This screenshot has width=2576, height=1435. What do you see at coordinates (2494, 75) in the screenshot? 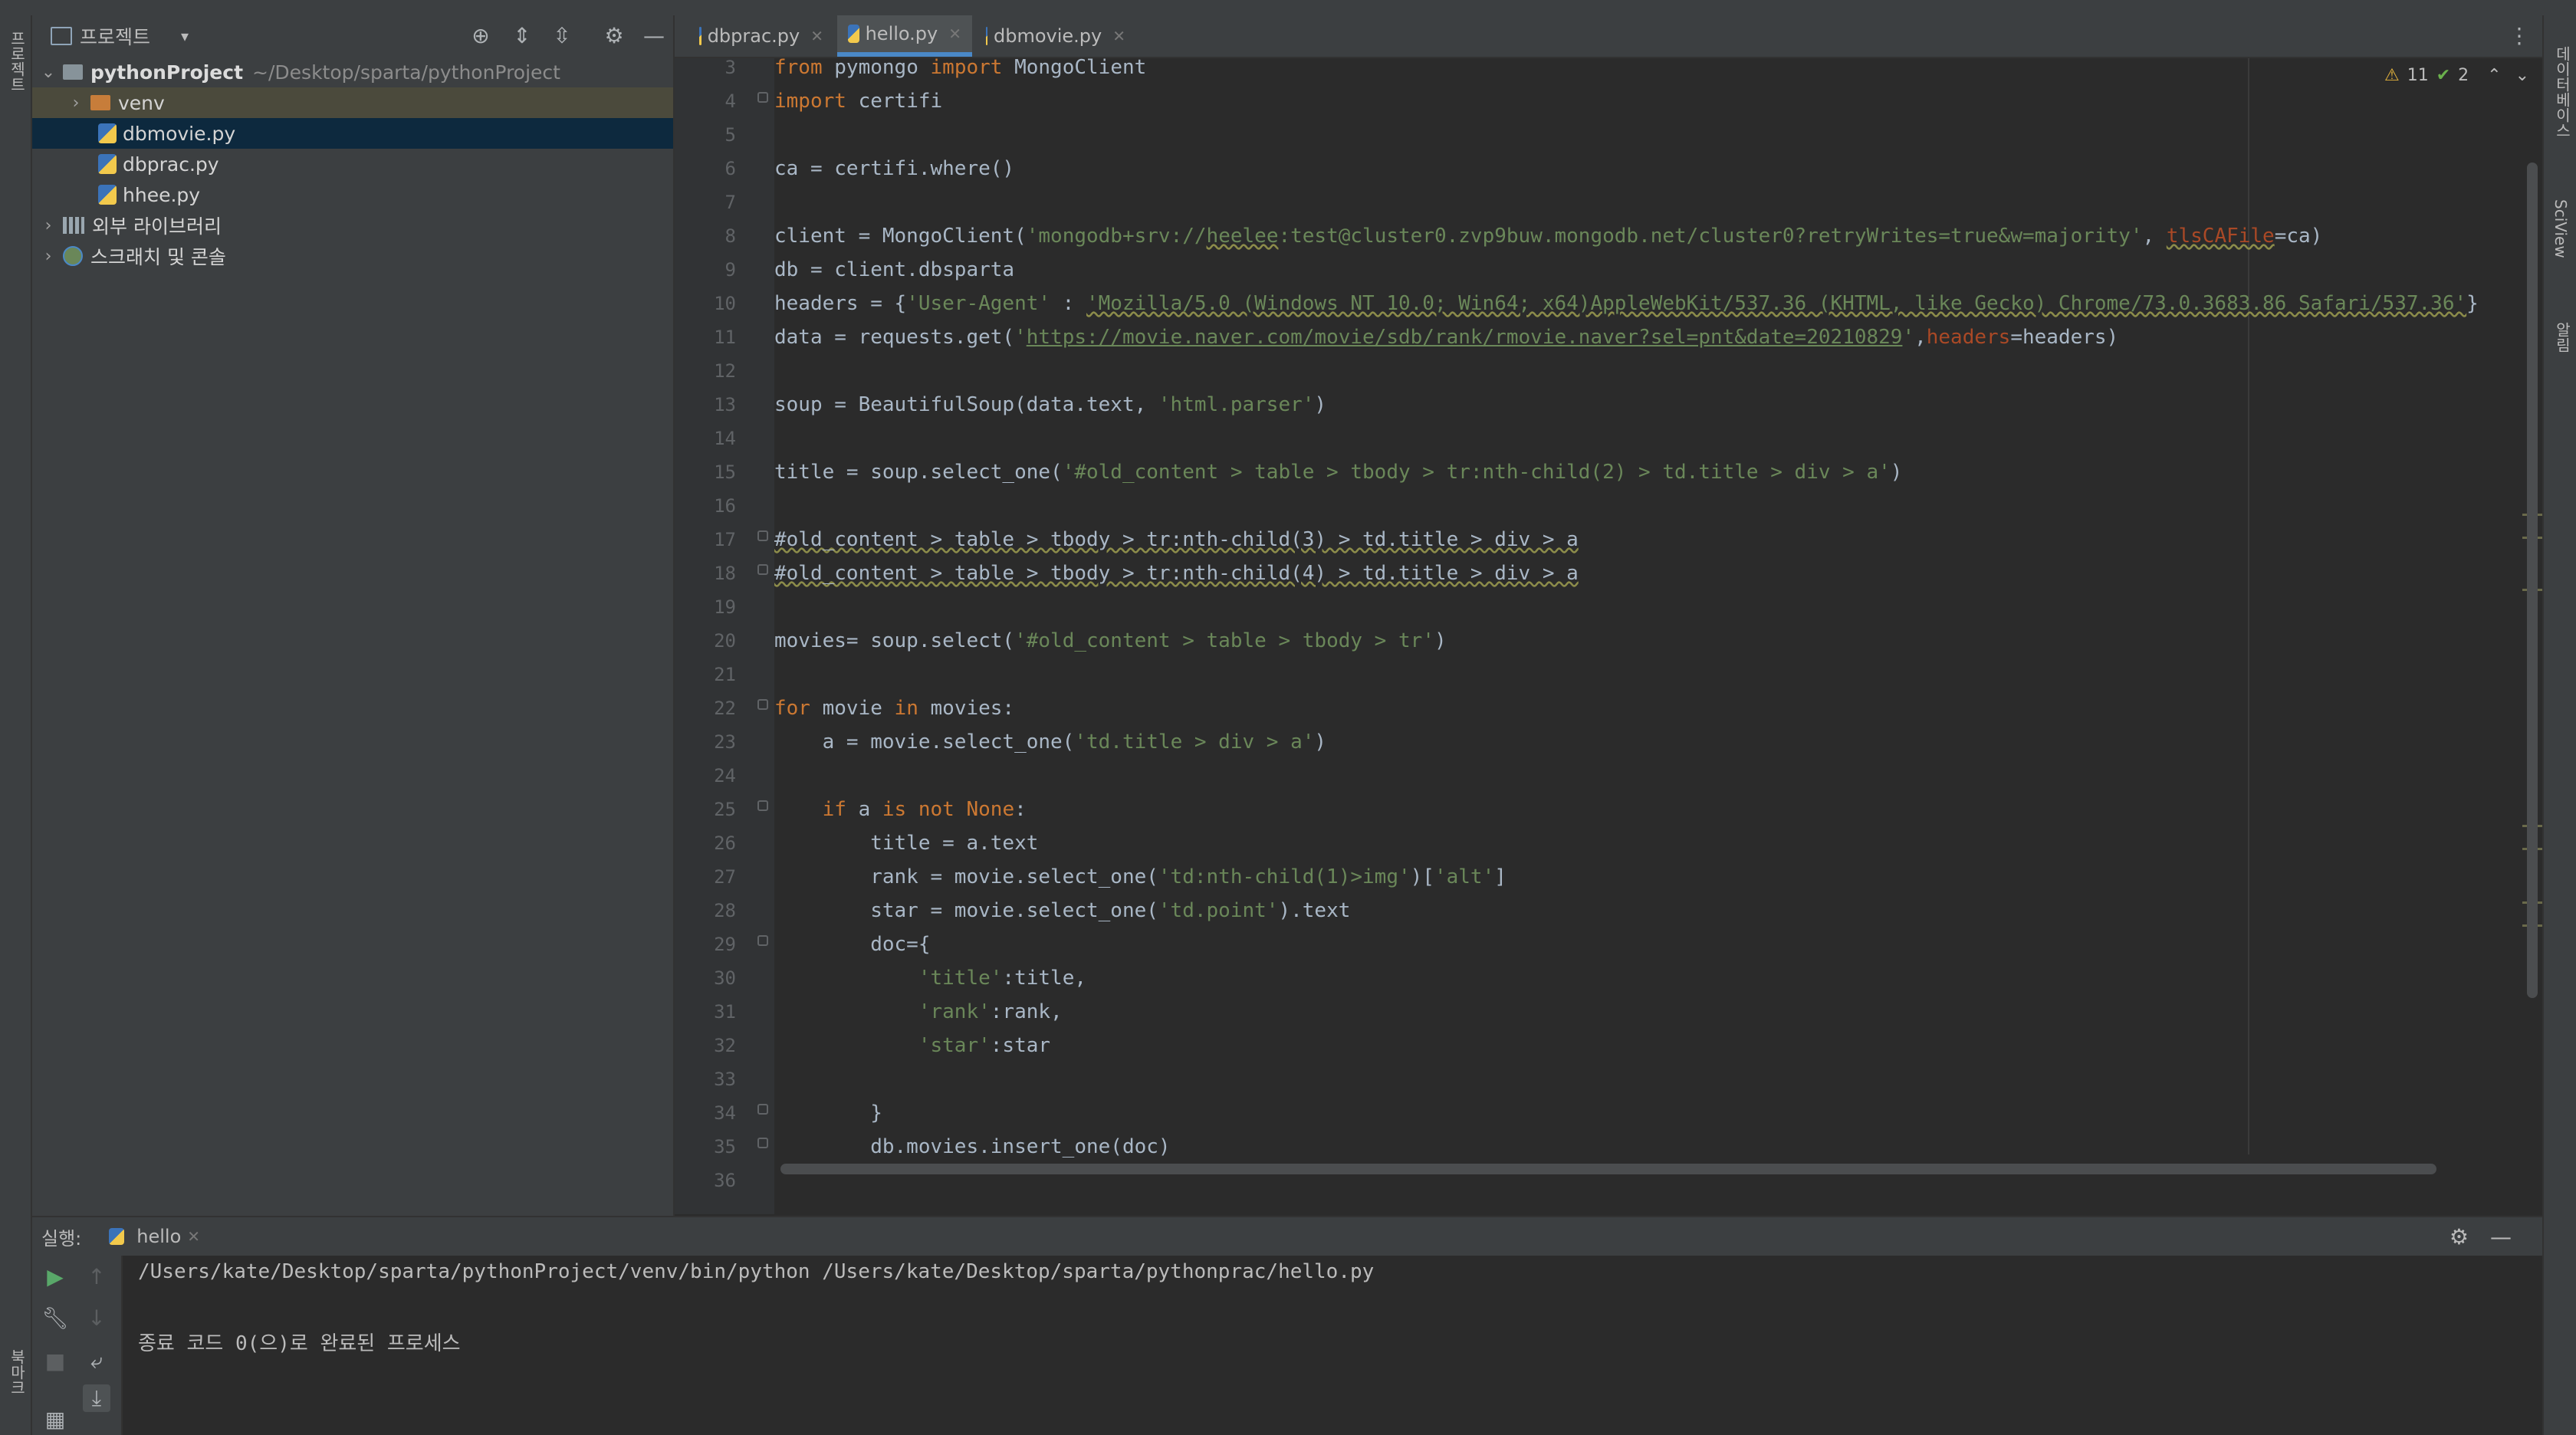
I see `chevron-up-icon: ⌃` at bounding box center [2494, 75].